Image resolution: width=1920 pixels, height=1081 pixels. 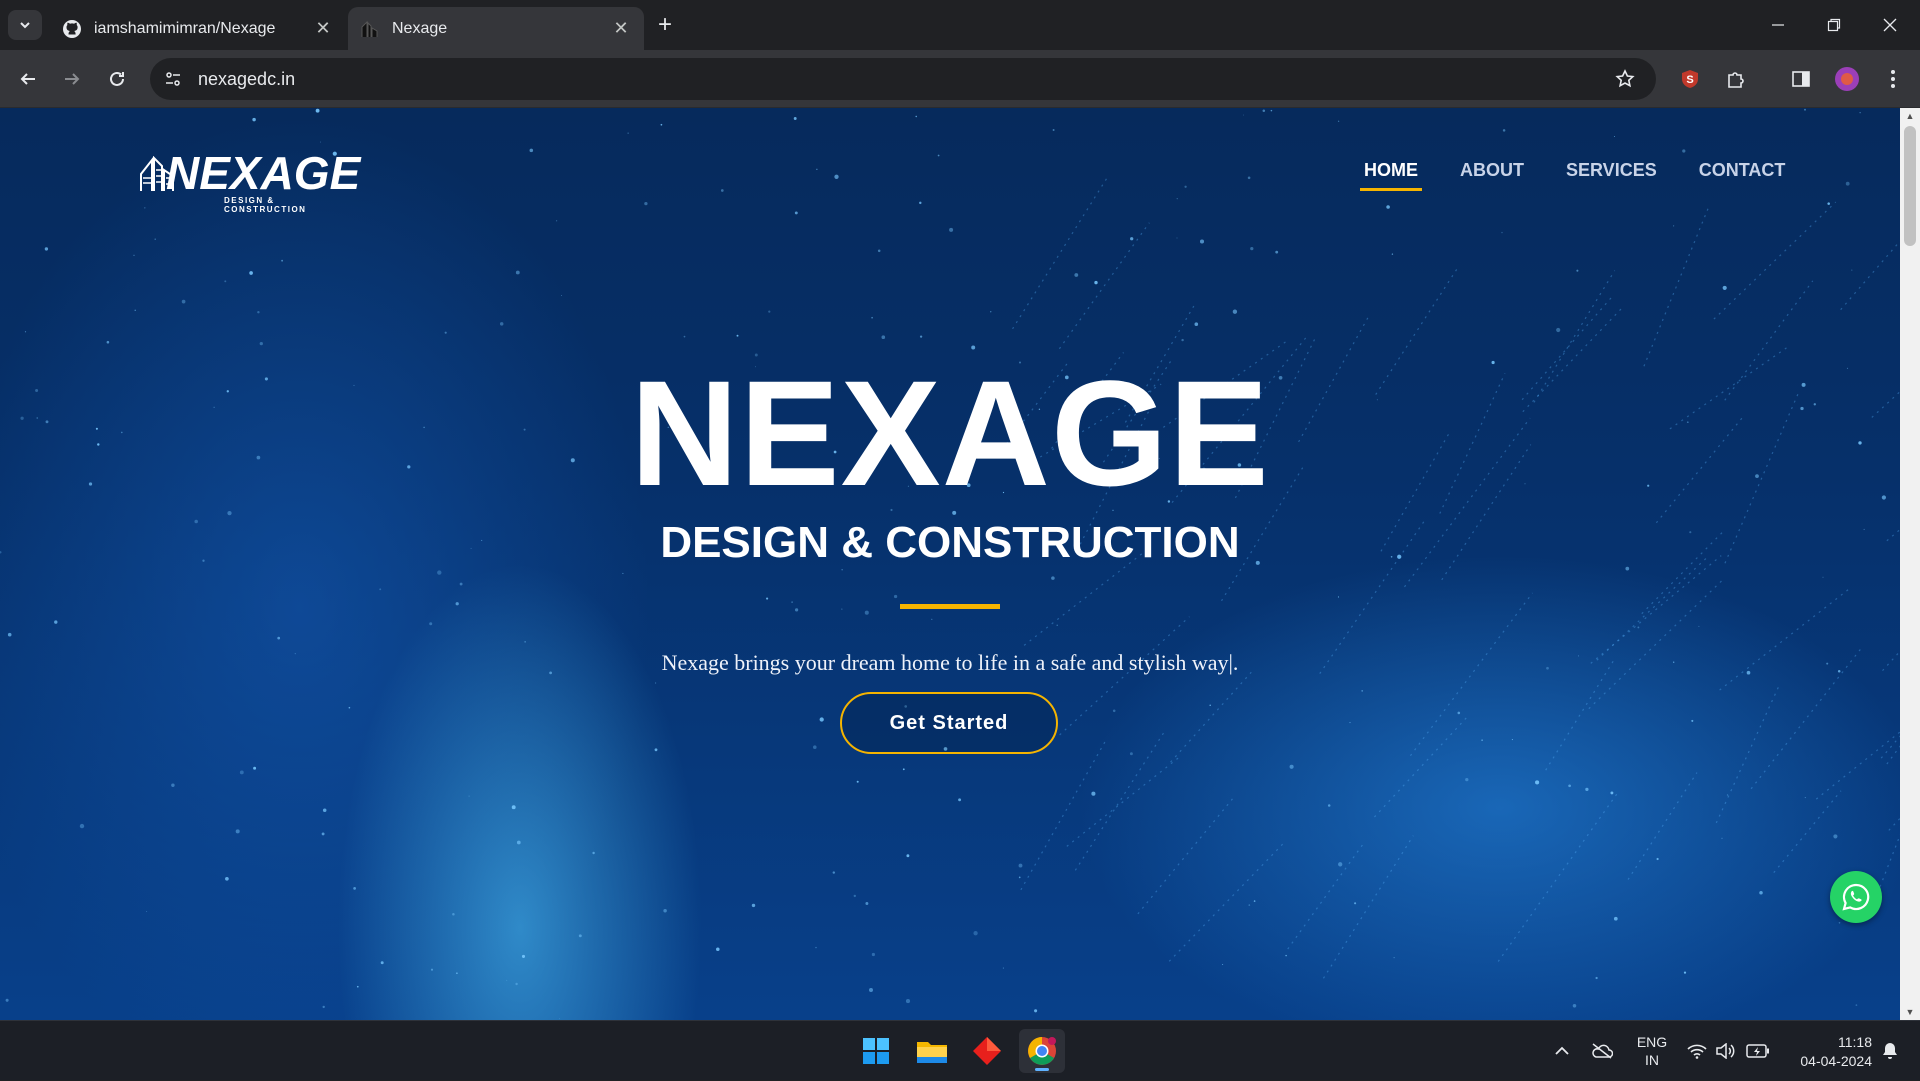 I want to click on restore-icon, so click(x=1834, y=25).